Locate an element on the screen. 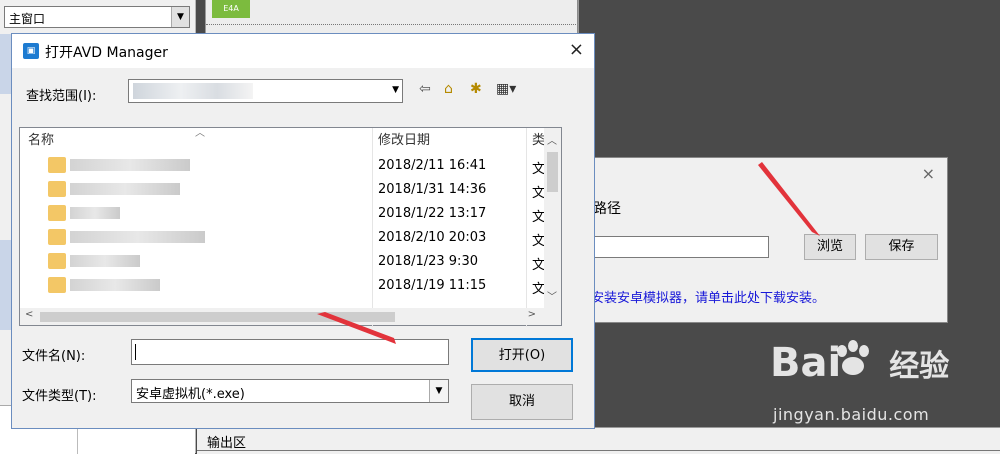 The image size is (1000, 454). window-selector: 主窗口 ▼ is located at coordinates (97, 17).